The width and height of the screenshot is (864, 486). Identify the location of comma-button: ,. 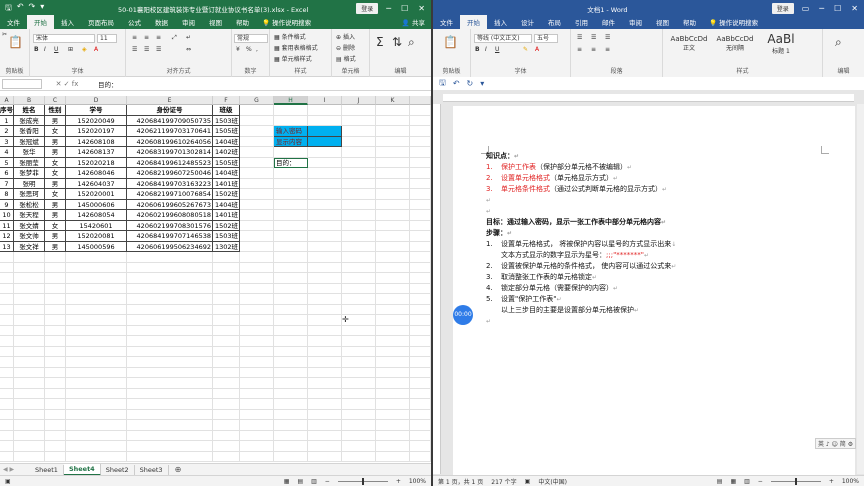
(257, 49).